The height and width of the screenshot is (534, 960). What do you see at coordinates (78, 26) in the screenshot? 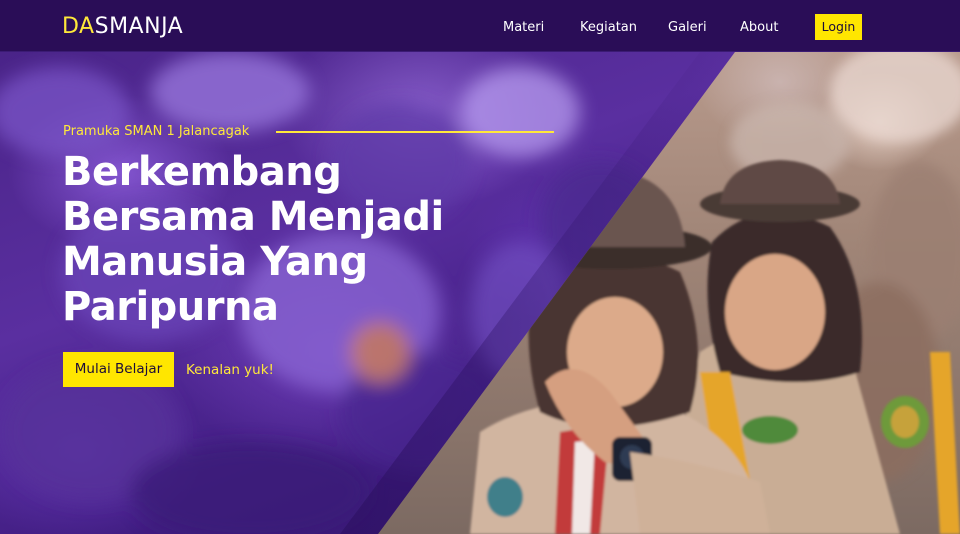
I see `brand-logo-accent: DA` at bounding box center [78, 26].